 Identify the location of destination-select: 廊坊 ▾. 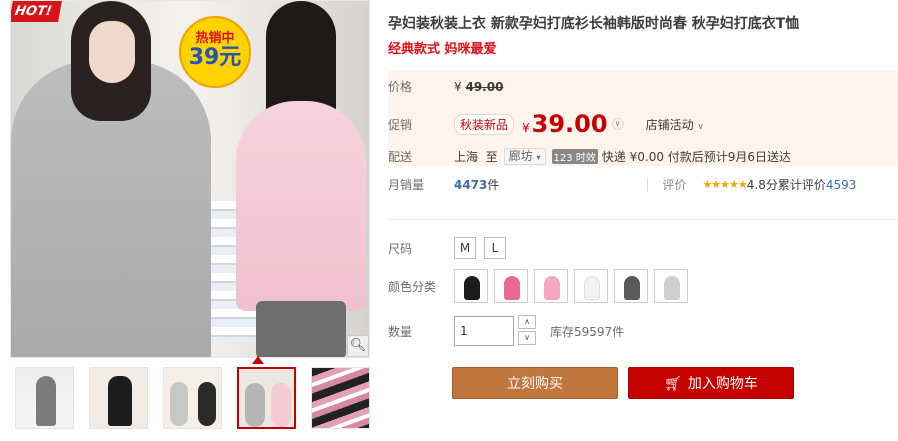
(524, 156).